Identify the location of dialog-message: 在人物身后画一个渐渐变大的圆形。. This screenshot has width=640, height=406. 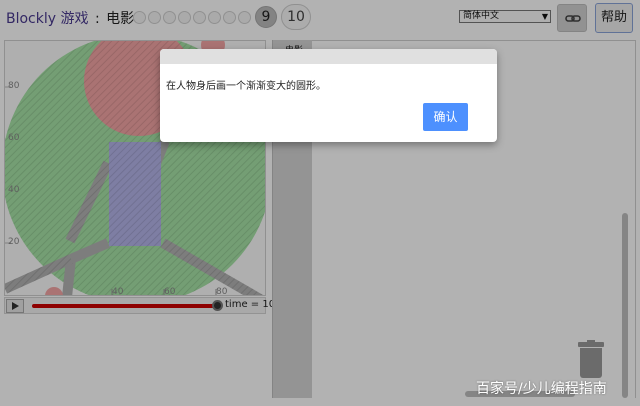
(246, 86).